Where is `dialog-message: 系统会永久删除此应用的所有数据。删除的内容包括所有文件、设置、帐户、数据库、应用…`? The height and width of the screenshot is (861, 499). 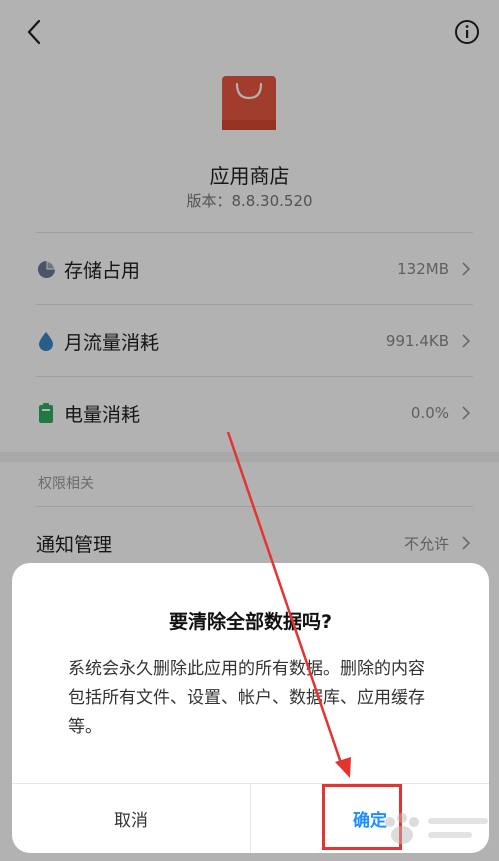 dialog-message: 系统会永久删除此应用的所有数据。删除的内容包括所有文件、设置、帐户、数据库、应用… is located at coordinates (246, 698).